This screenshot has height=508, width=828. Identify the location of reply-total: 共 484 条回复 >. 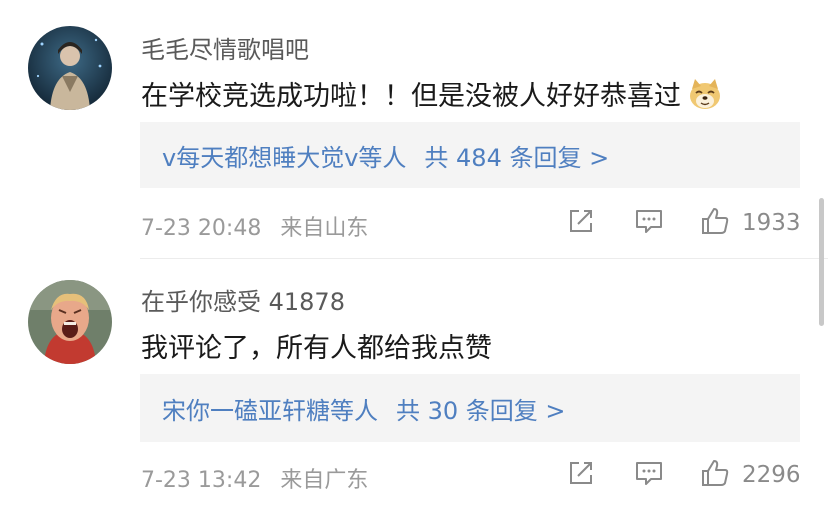
(516, 155).